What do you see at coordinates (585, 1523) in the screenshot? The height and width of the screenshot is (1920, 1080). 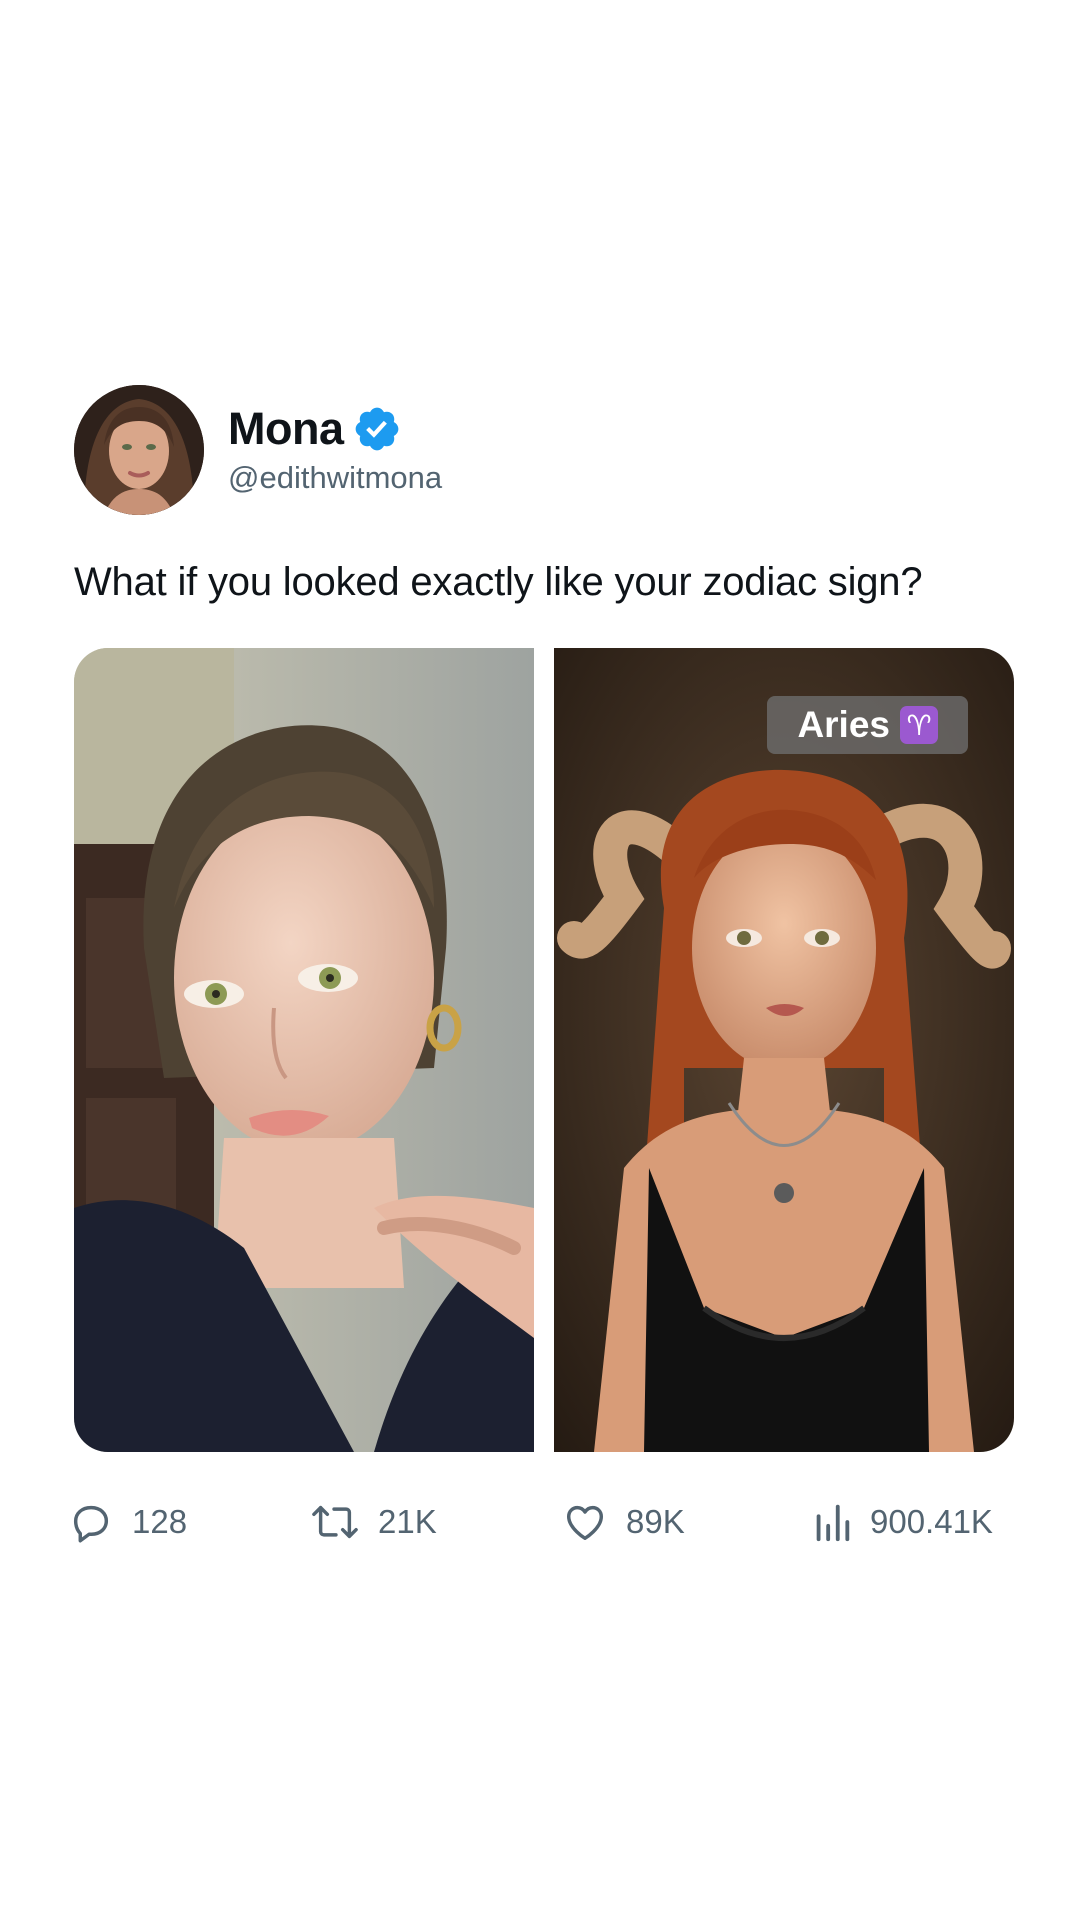 I see `heart-icon` at bounding box center [585, 1523].